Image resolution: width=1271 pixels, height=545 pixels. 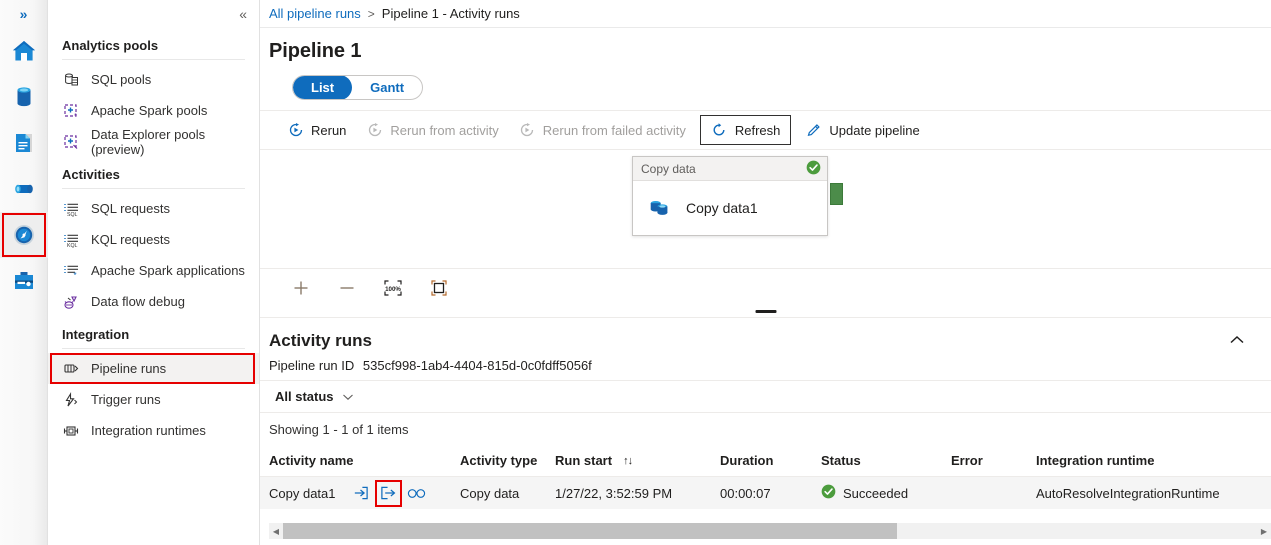 I want to click on cell-activity-type: Copy data, so click(x=490, y=493).